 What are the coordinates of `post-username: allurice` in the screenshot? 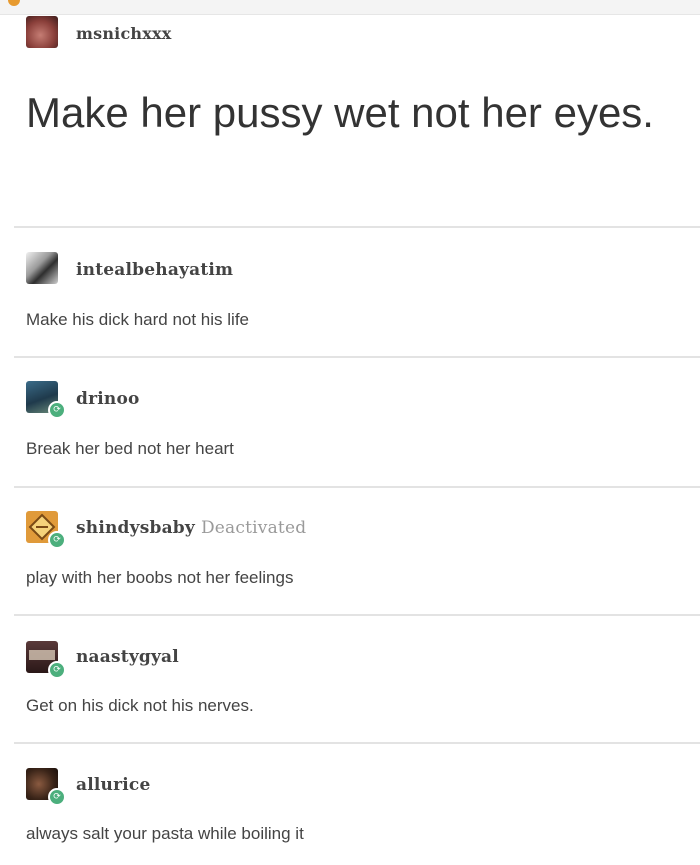 It's located at (113, 785).